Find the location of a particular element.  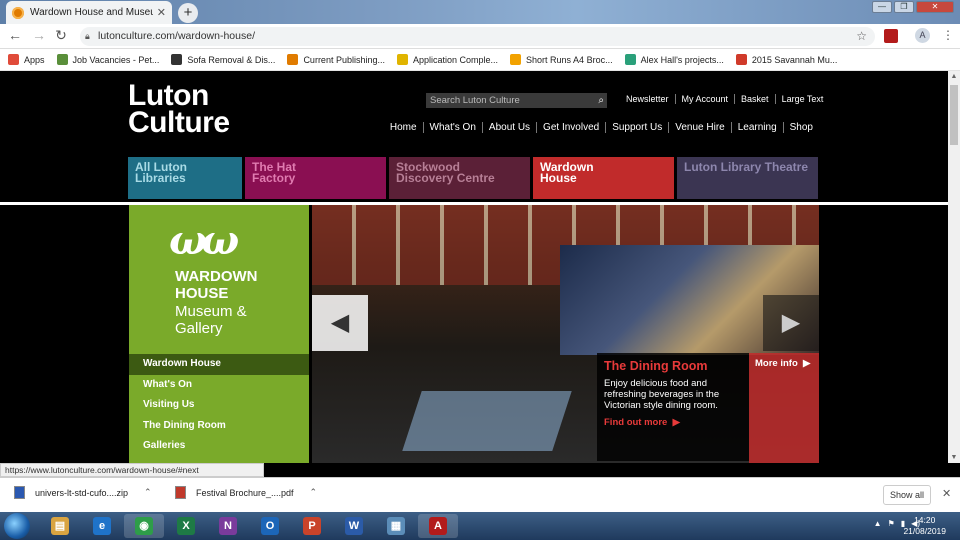

scrollbar-thumb is located at coordinates (954, 115).